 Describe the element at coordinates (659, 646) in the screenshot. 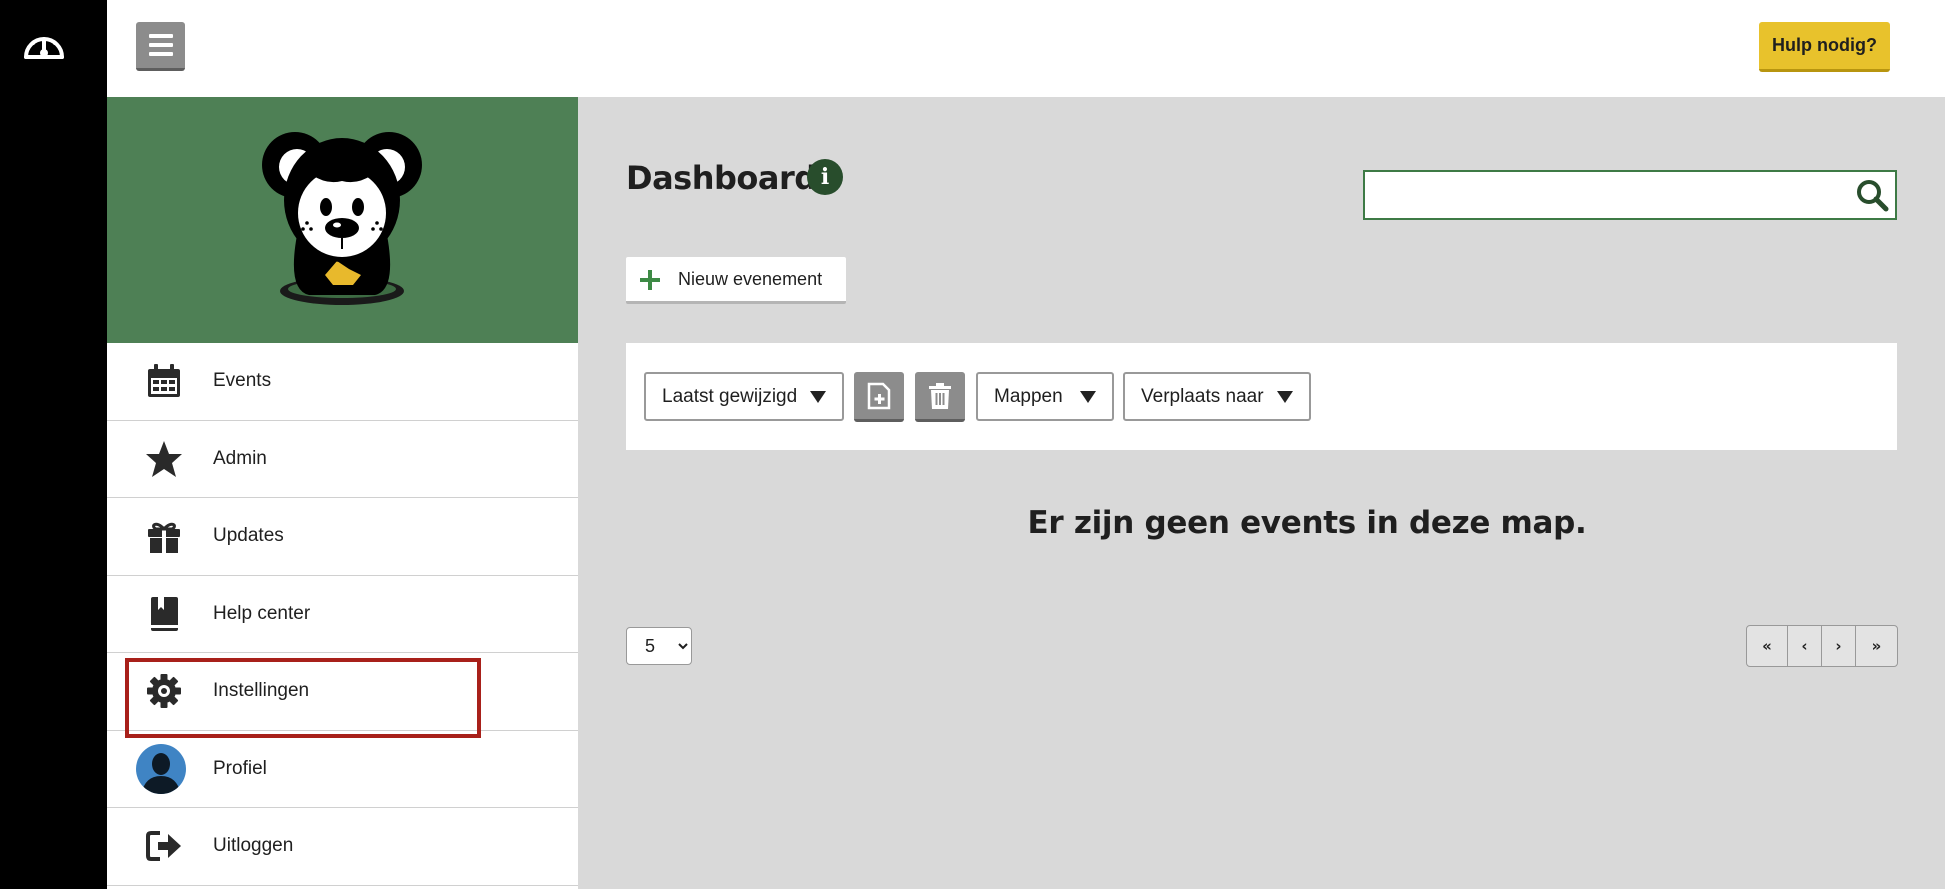

I see `page-size-select: 5` at that location.